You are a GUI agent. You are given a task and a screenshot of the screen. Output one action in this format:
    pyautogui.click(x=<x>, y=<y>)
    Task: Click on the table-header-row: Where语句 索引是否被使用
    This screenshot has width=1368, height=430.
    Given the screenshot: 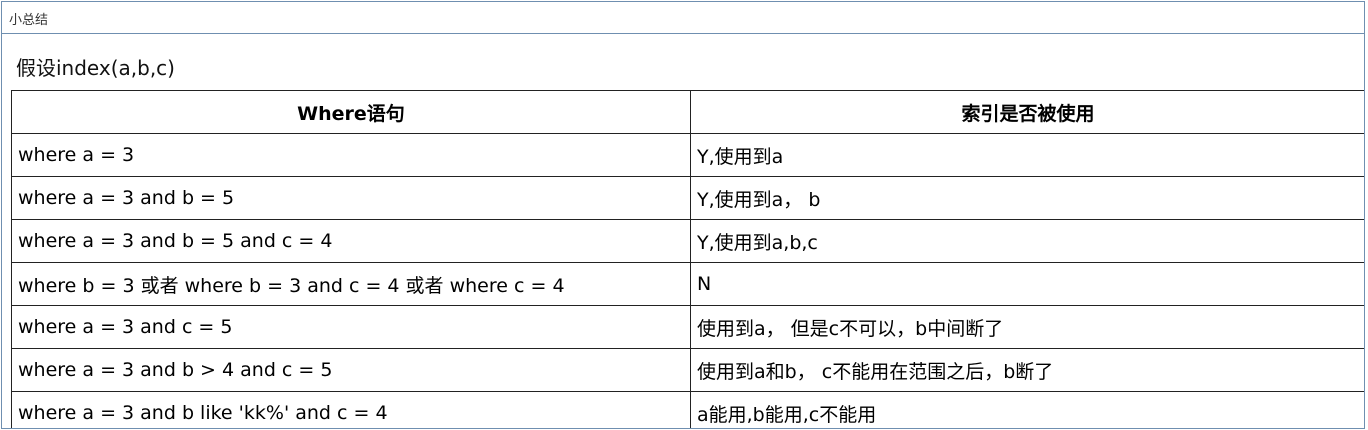 What is the action you would take?
    pyautogui.click(x=687, y=112)
    